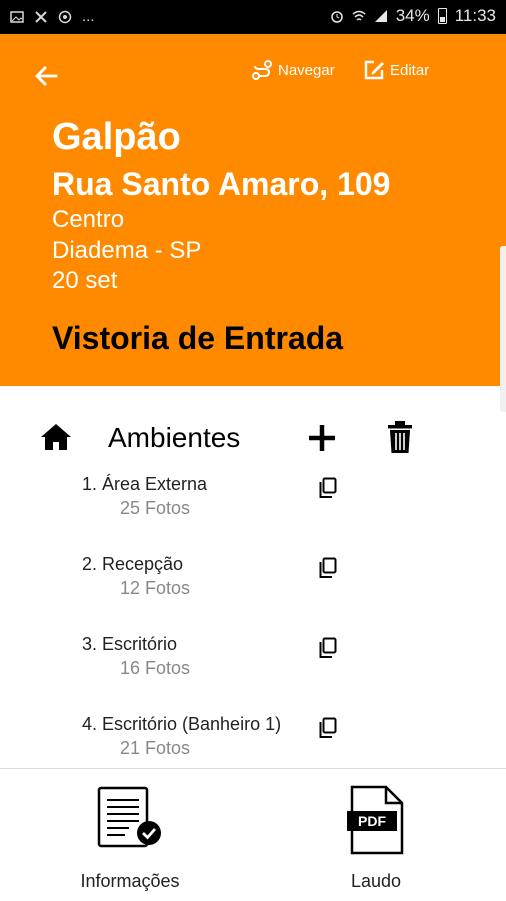 This screenshot has width=506, height=901. What do you see at coordinates (155, 748) in the screenshot?
I see `photo-count: 21 Fotos` at bounding box center [155, 748].